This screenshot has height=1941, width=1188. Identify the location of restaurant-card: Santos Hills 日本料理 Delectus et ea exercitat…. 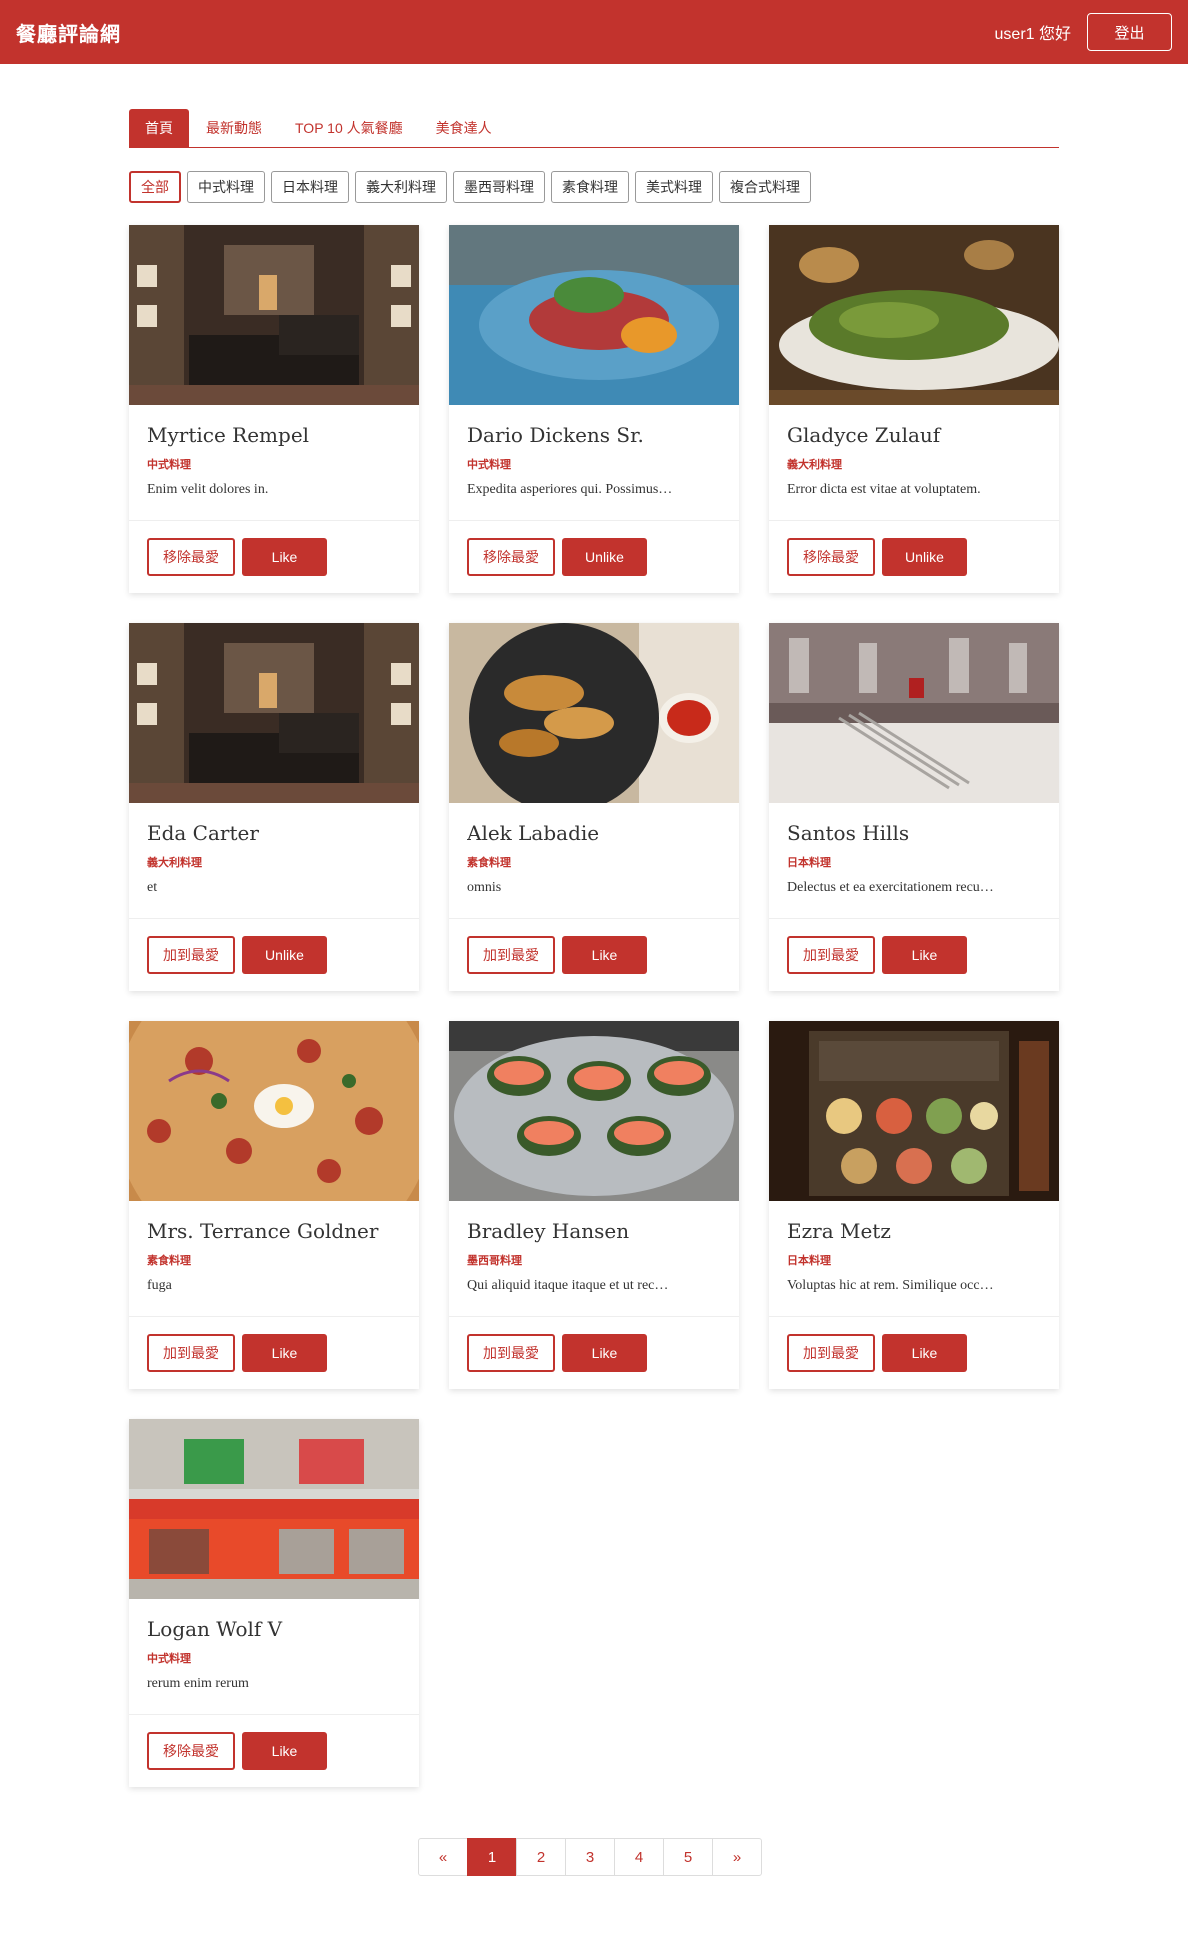
(914, 807).